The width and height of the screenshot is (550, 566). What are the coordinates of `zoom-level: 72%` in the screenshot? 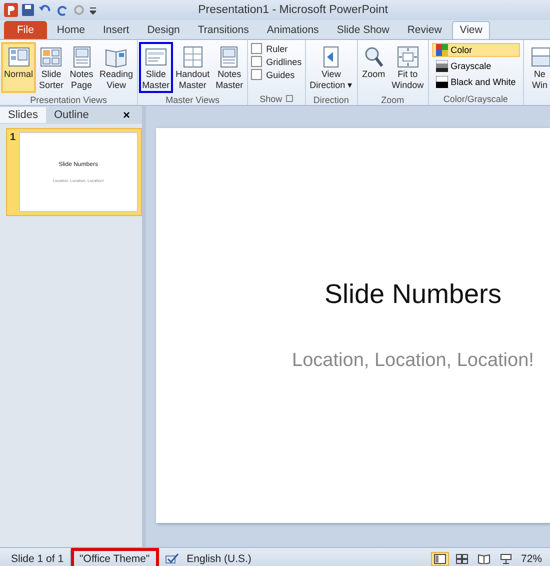 It's located at (531, 559).